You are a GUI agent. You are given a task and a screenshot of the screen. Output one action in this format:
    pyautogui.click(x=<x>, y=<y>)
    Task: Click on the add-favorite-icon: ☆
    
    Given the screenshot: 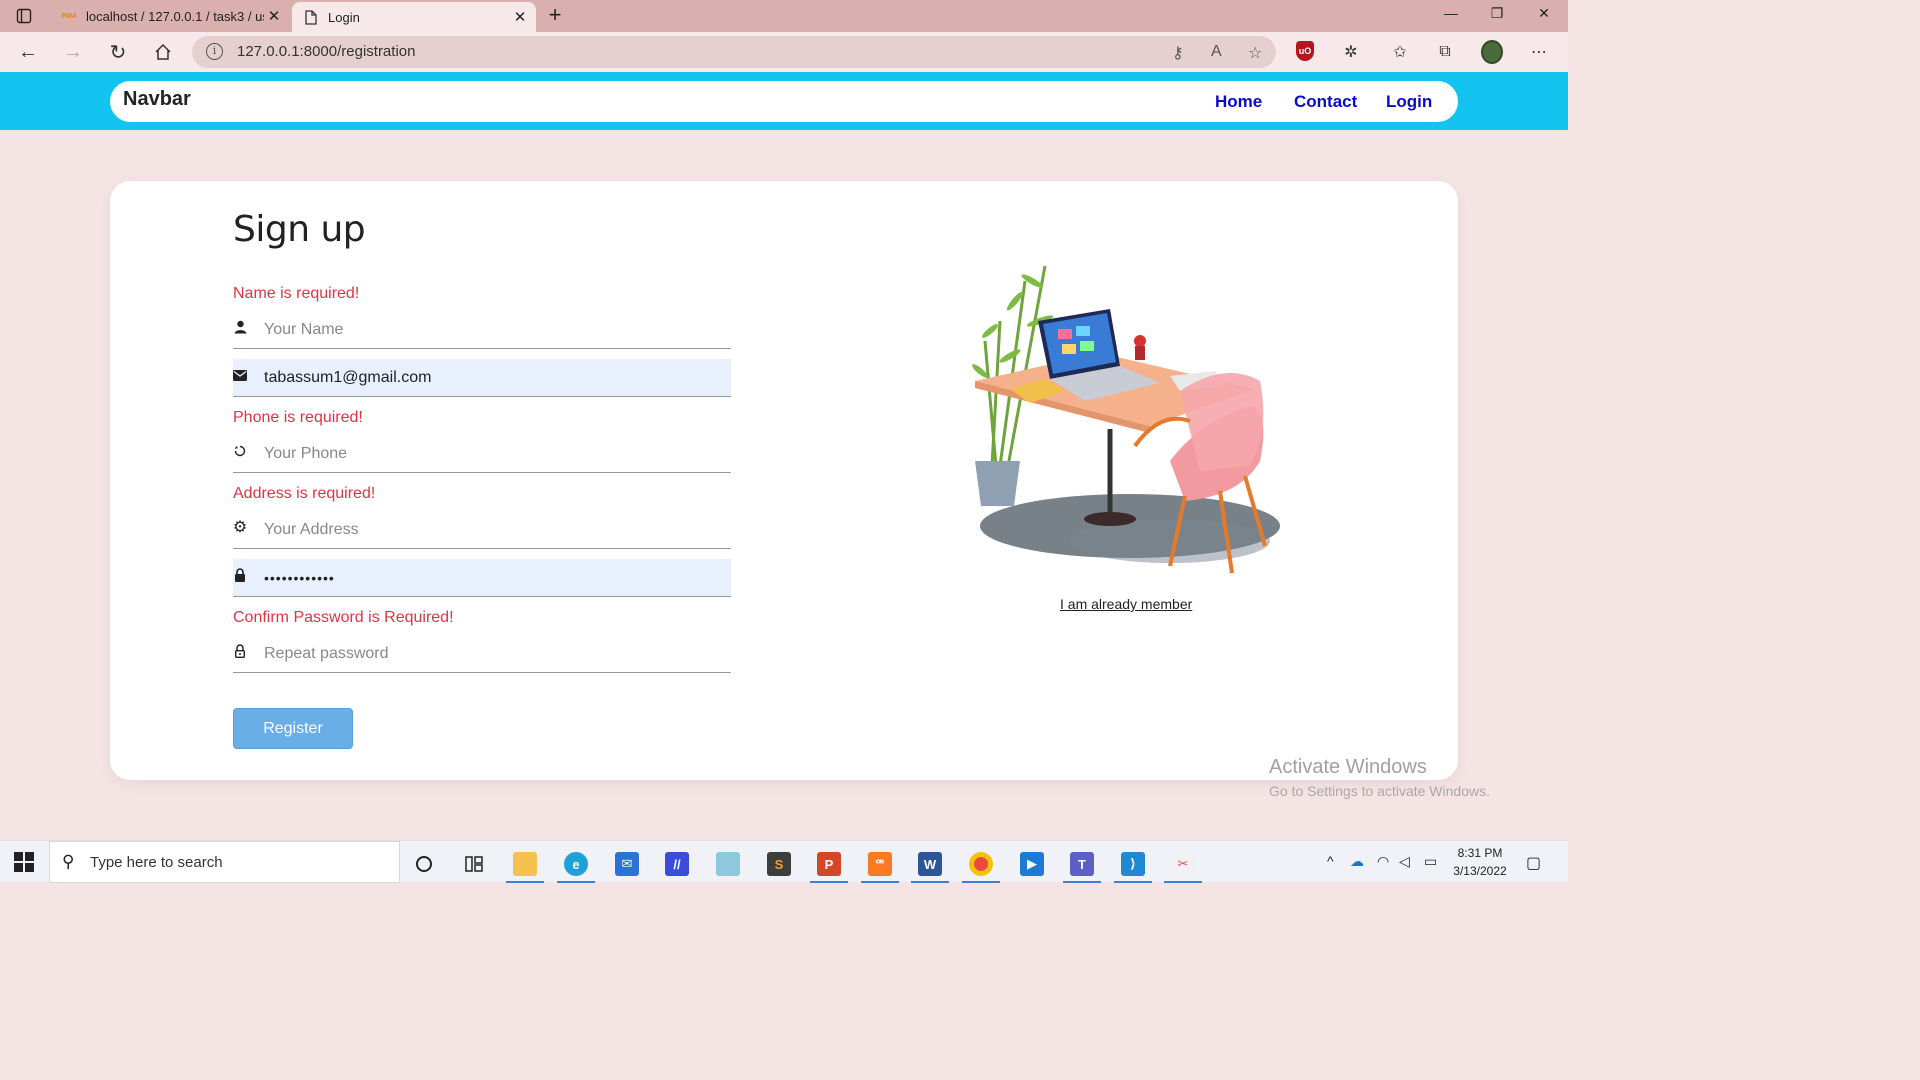 What is the action you would take?
    pyautogui.click(x=1255, y=53)
    